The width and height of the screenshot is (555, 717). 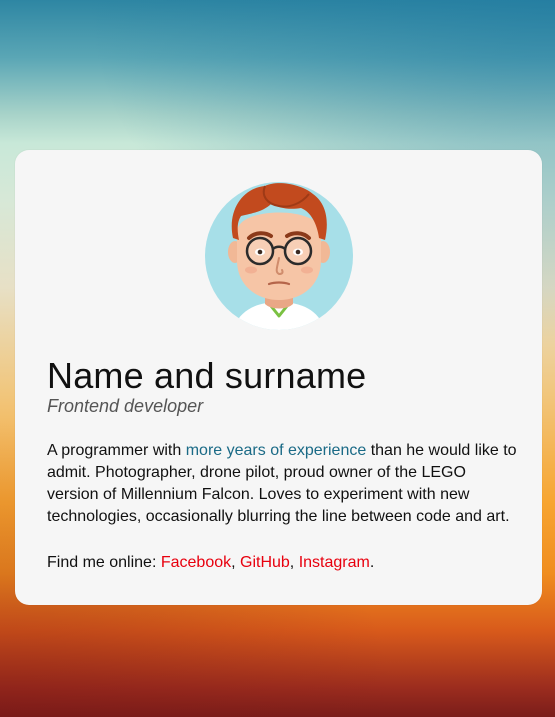 I want to click on profile-name: Name and surname, so click(x=207, y=375).